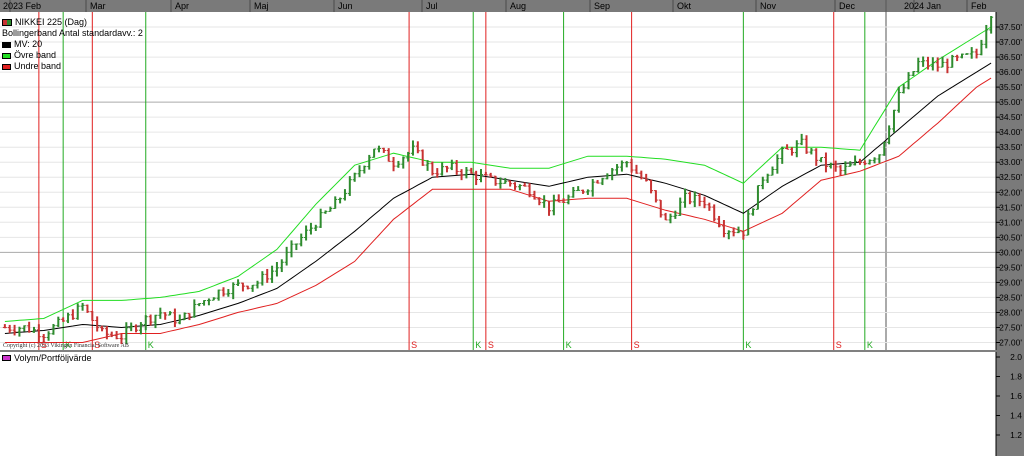 This screenshot has width=1024, height=456. Describe the element at coordinates (684, 6) in the screenshot. I see `month-label: Okt` at that location.